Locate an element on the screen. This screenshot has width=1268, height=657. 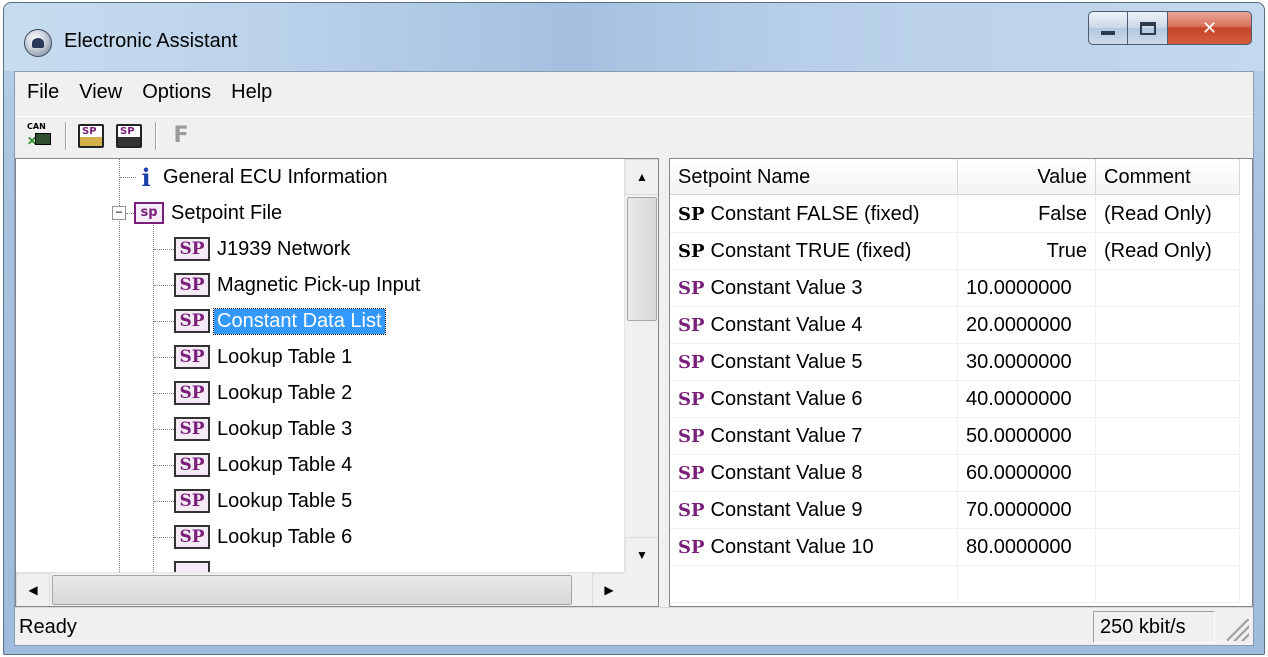
setpoint-name-cell: SP Constant TRUE (fixed) is located at coordinates (814, 251).